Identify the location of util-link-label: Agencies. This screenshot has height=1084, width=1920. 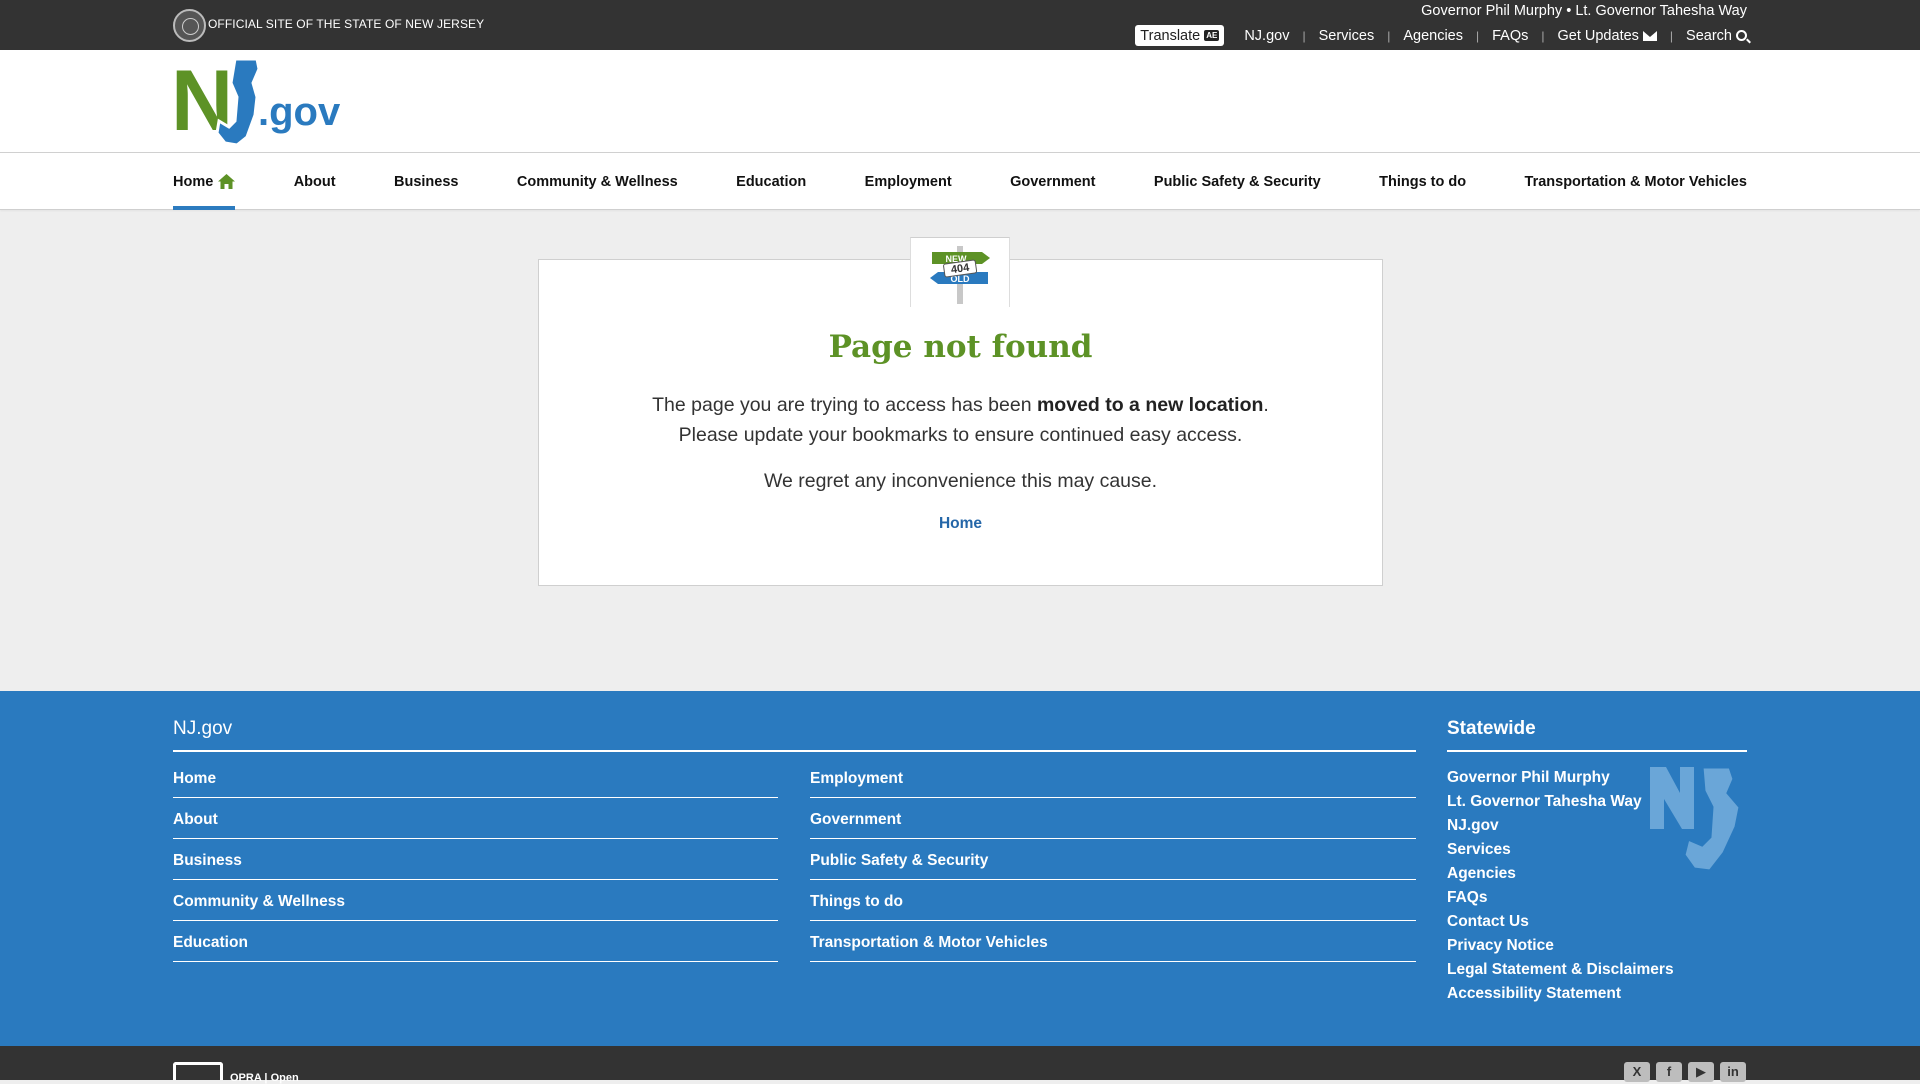
(1433, 35).